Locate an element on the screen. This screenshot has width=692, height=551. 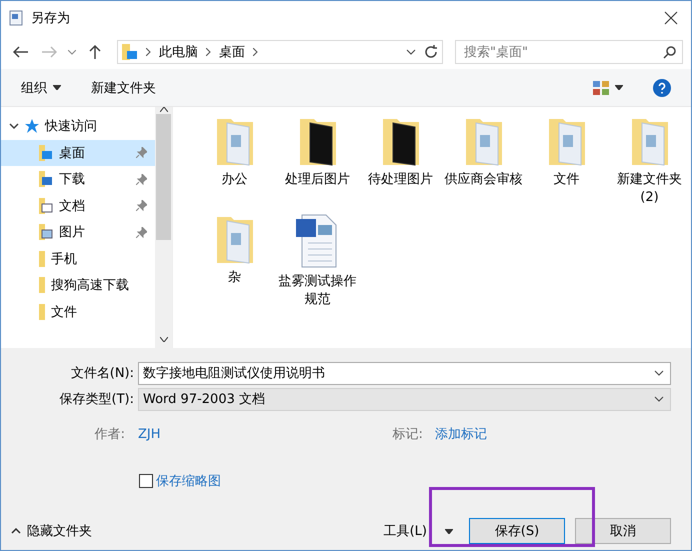
field-label: 文件名(N): is located at coordinates (102, 373).